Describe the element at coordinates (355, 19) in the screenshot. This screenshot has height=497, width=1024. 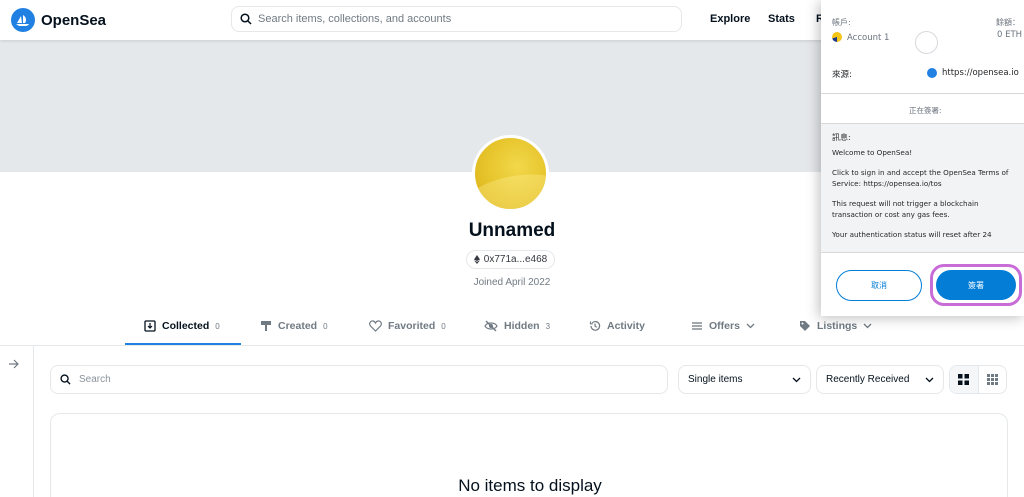
I see `search-placeholder: Search items, collections, and accounts` at that location.